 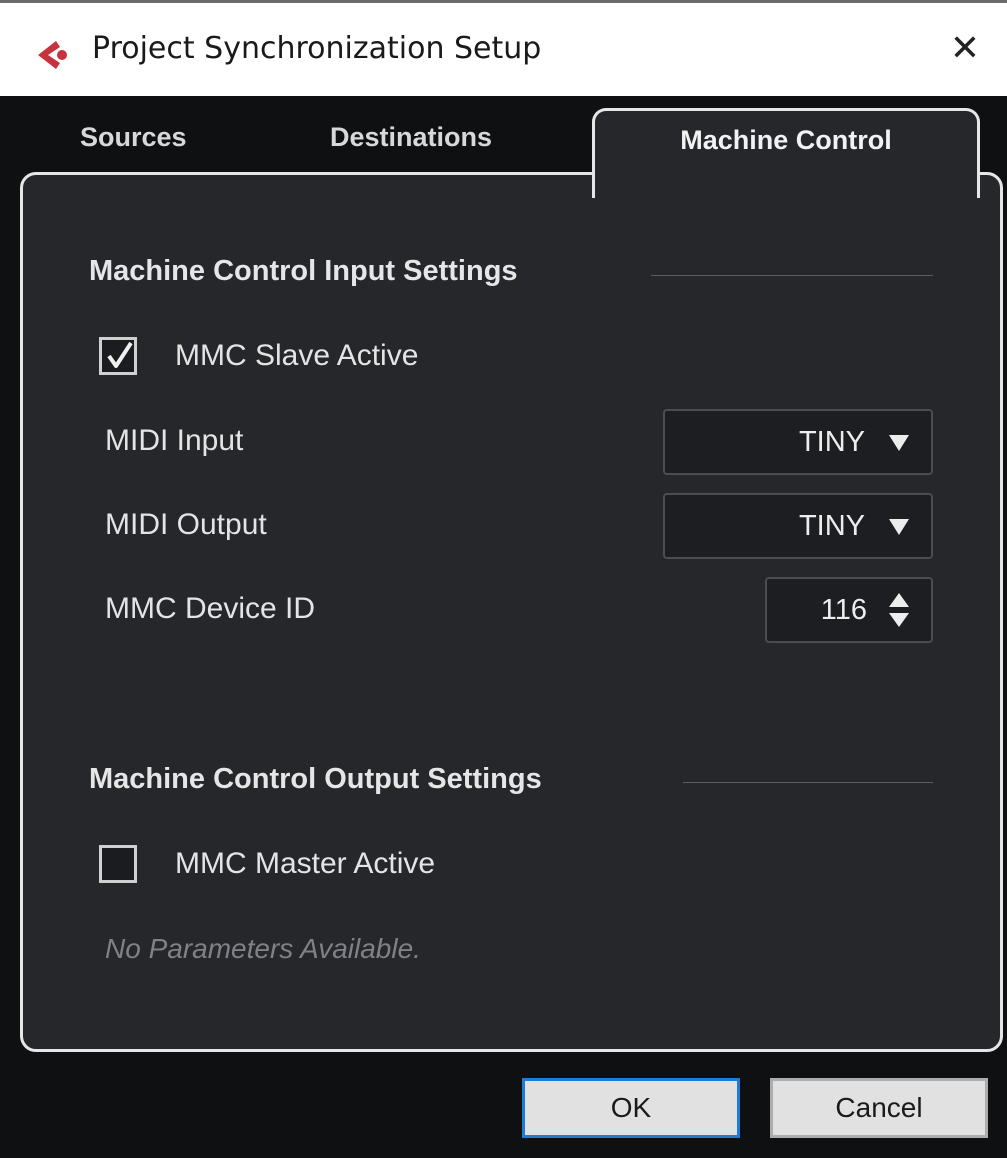 What do you see at coordinates (631, 1108) in the screenshot?
I see `ok-button: OK` at bounding box center [631, 1108].